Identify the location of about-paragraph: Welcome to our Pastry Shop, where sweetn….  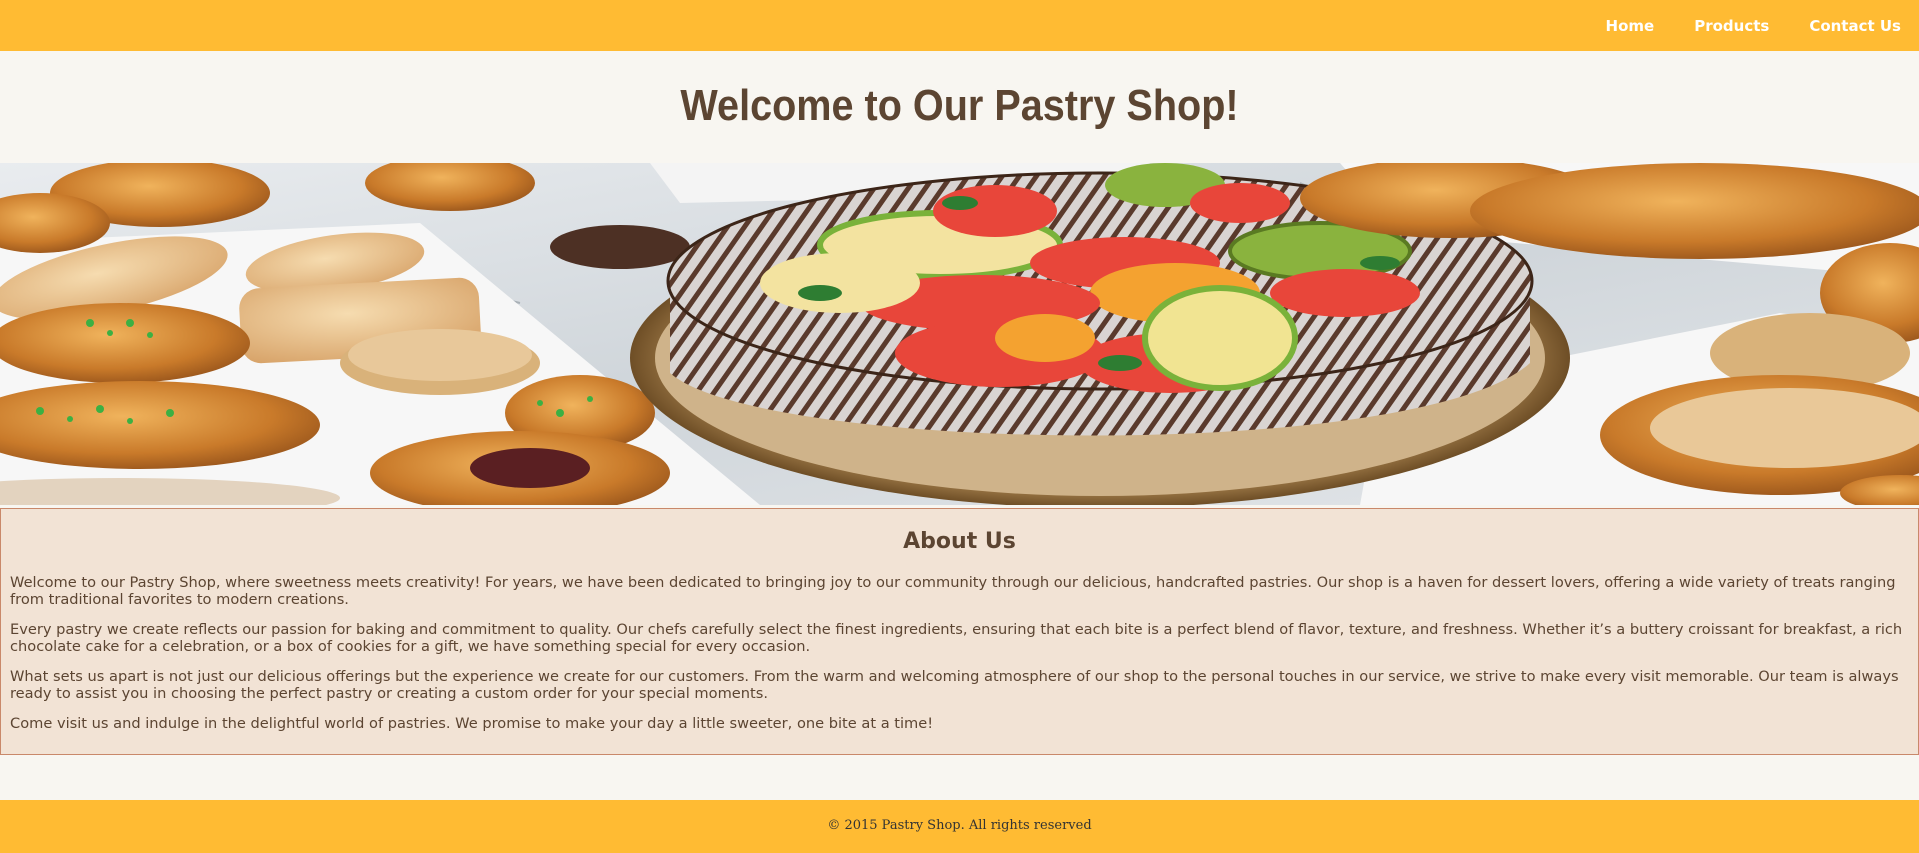
(953, 591).